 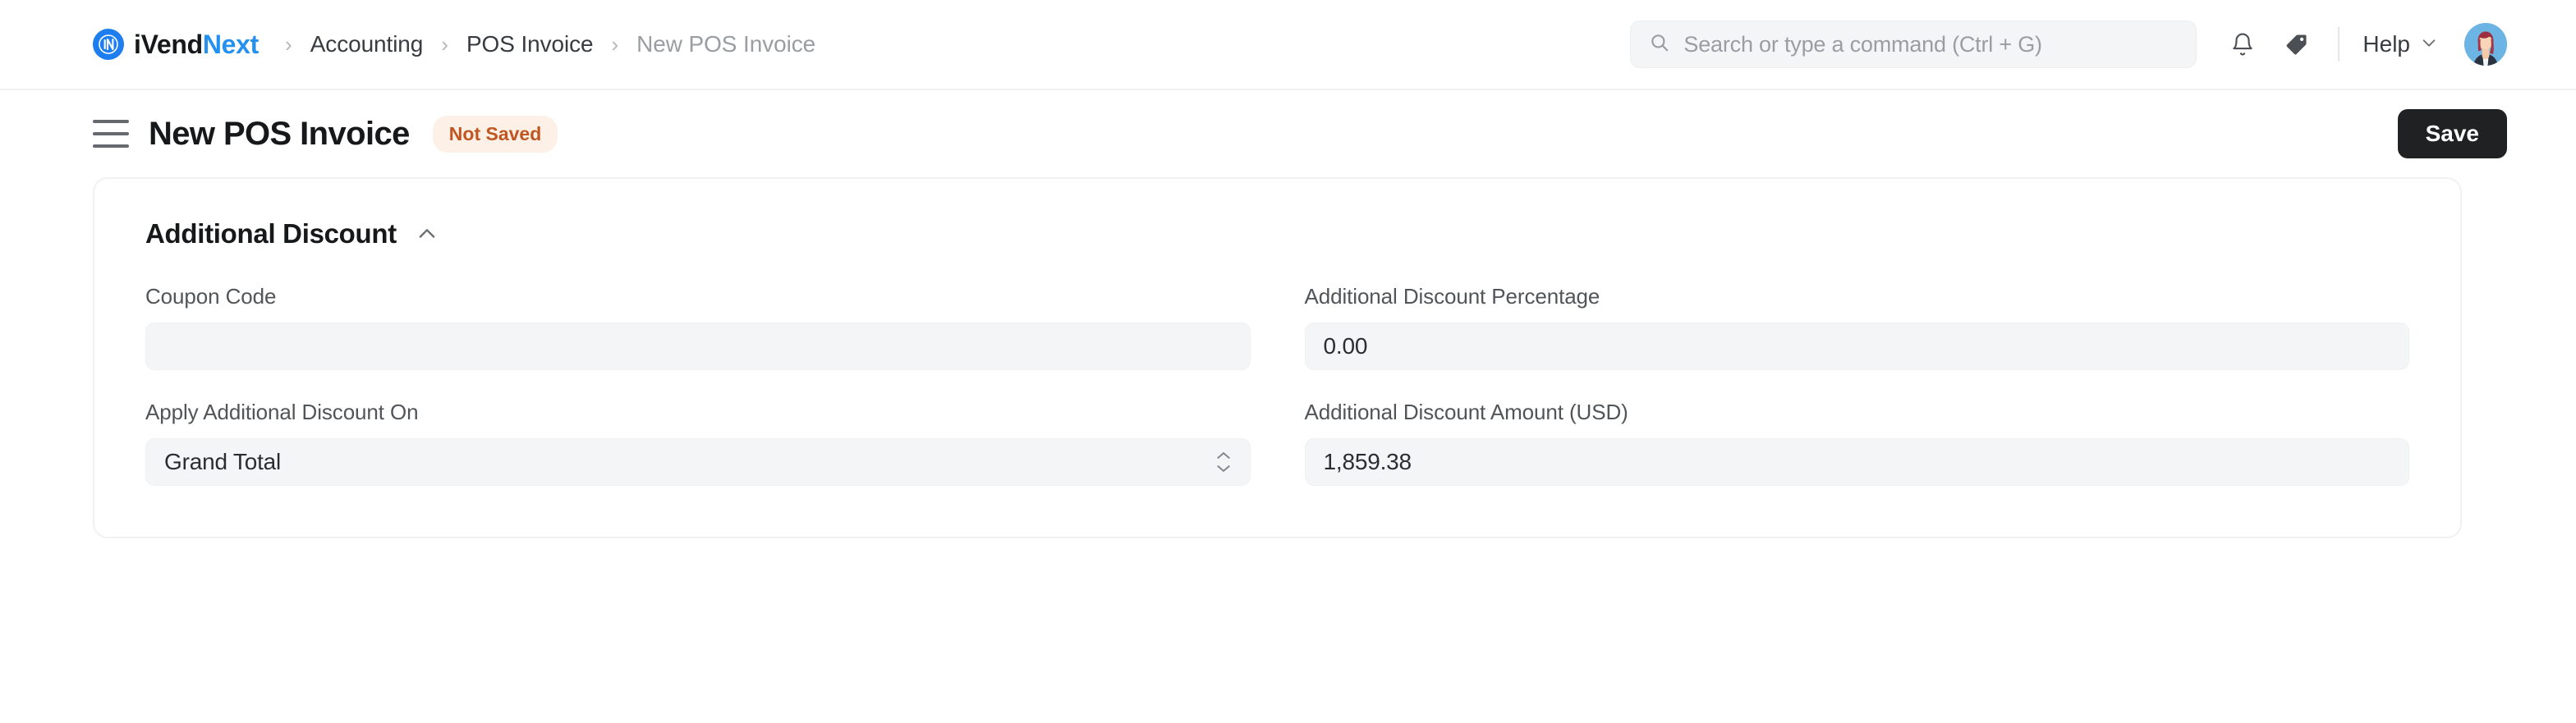 I want to click on navbar-divider, so click(x=2339, y=44).